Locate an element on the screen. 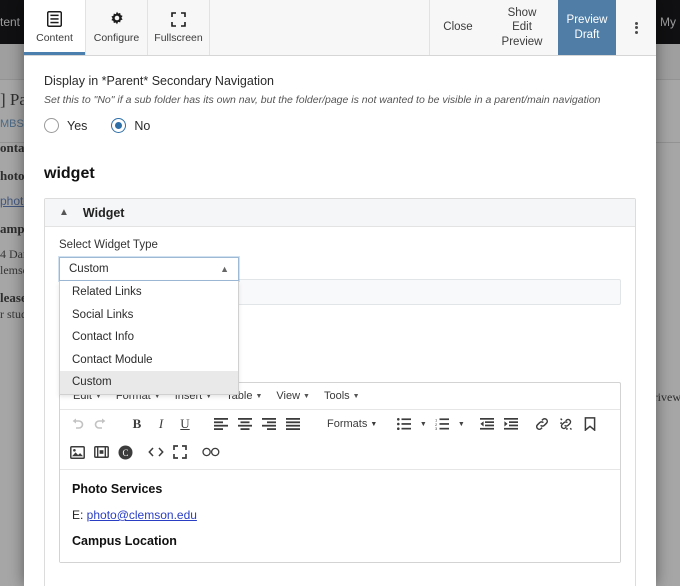  preview-draft-button: Preview Draft is located at coordinates (587, 27).